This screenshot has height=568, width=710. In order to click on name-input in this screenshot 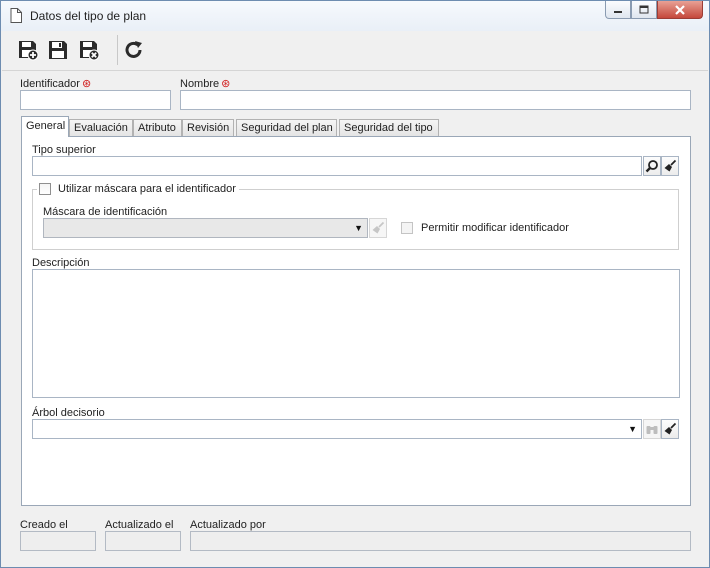, I will do `click(435, 100)`.